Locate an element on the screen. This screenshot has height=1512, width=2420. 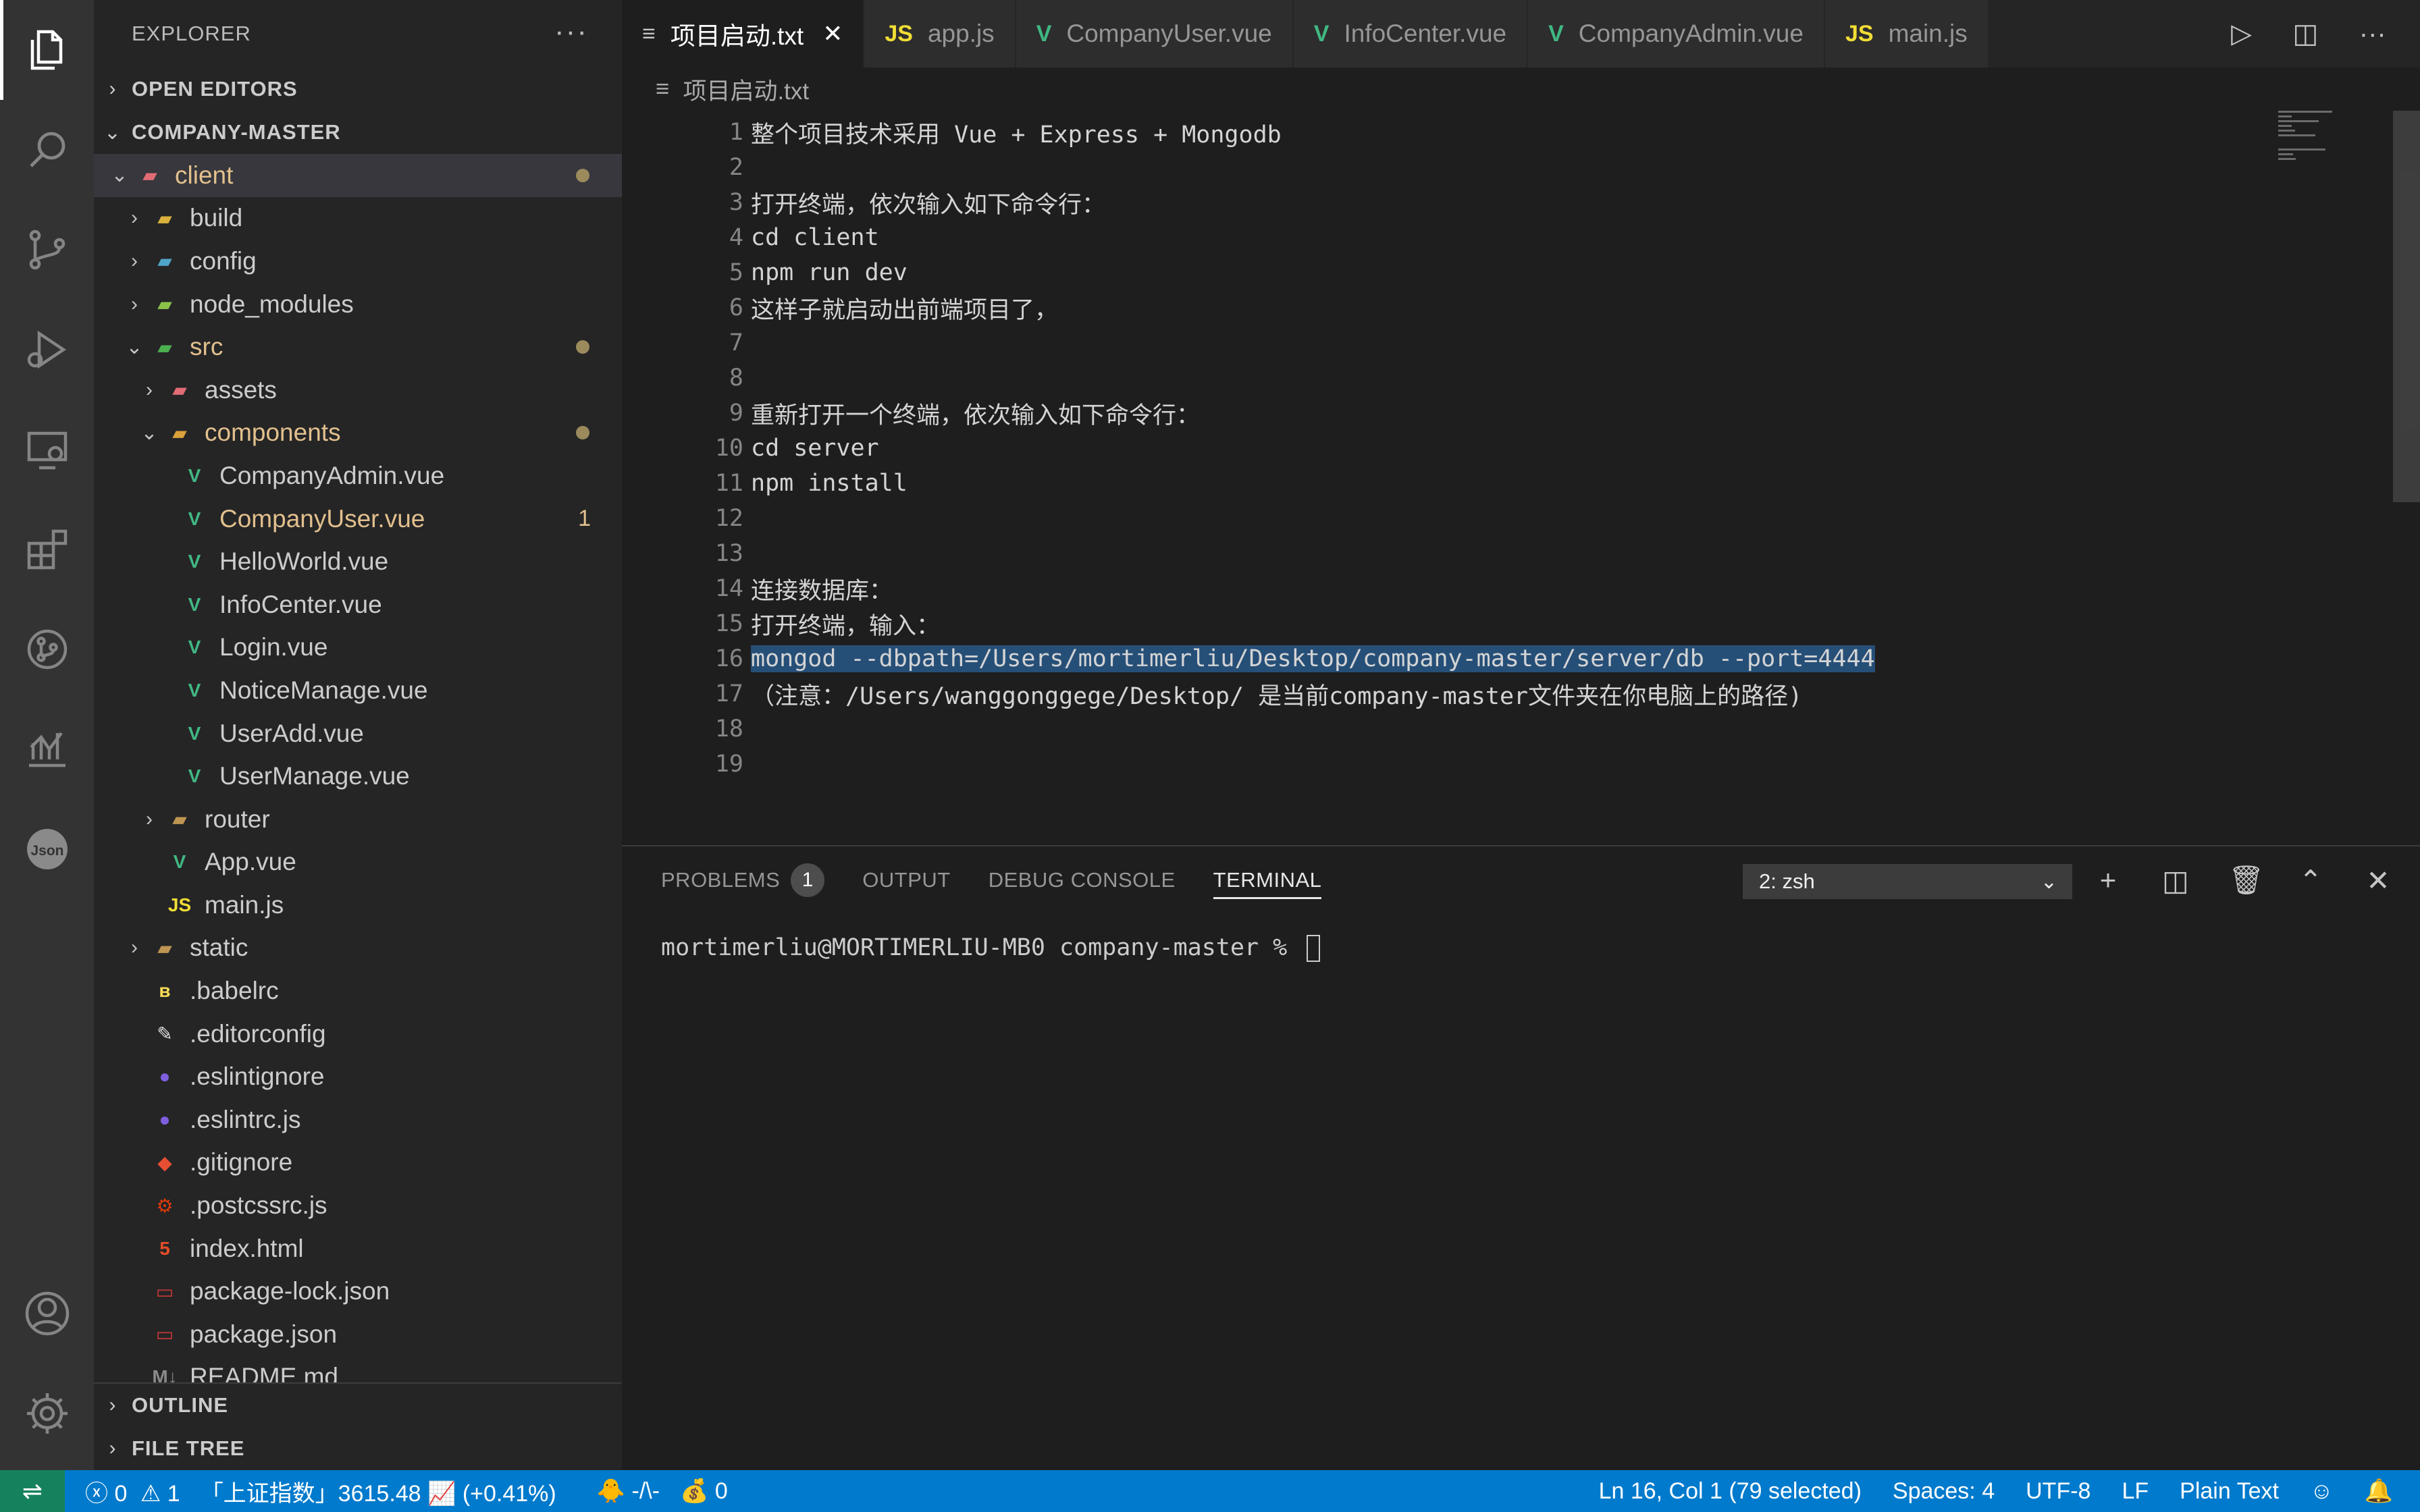
file-item: V NoticeManage.vue is located at coordinates (358, 690).